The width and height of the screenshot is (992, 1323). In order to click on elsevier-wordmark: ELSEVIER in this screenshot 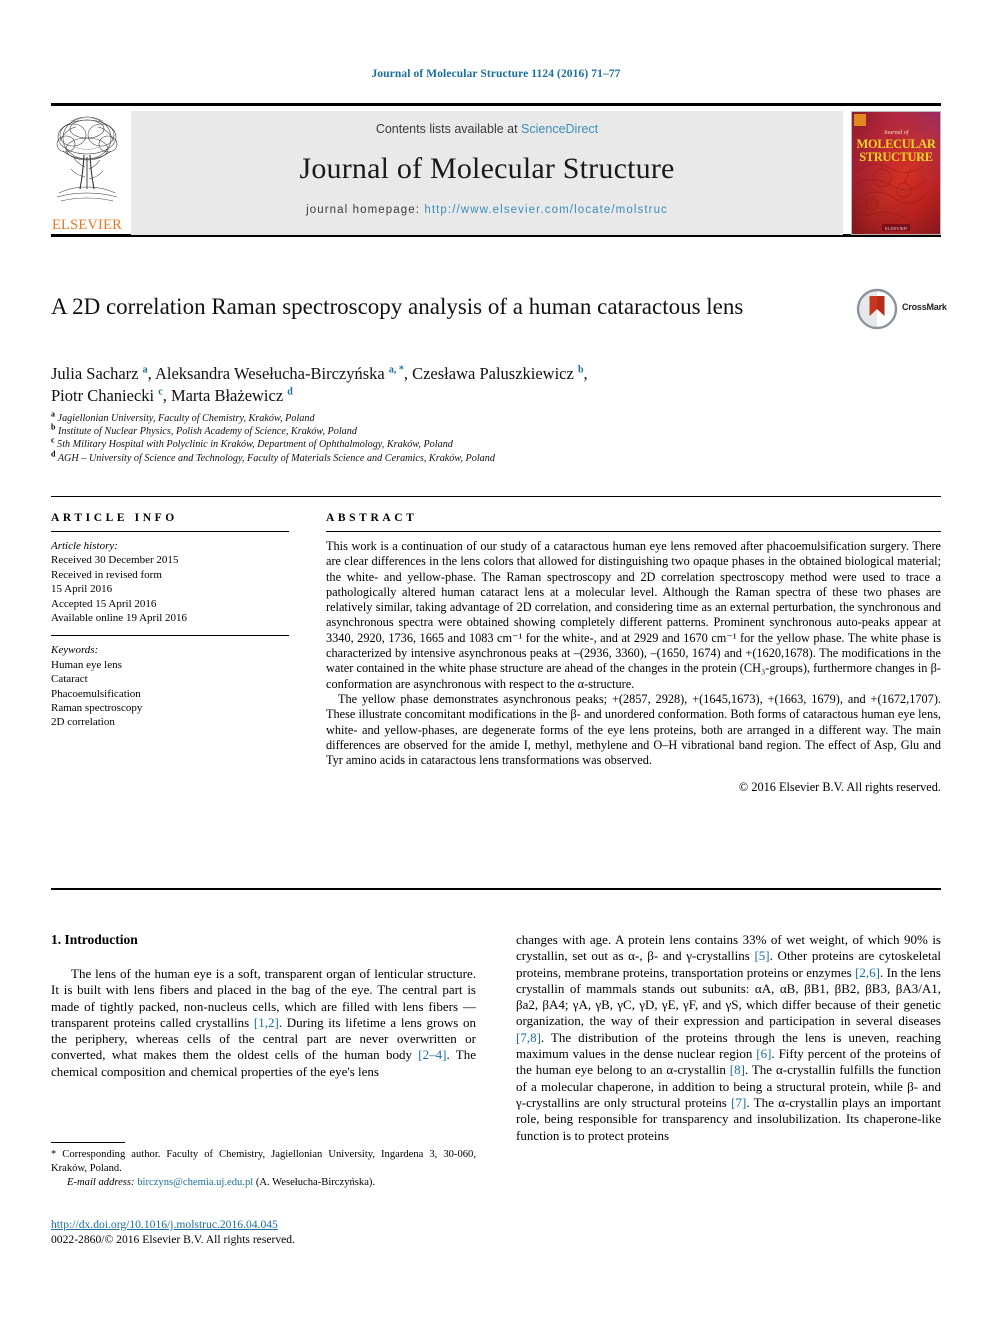, I will do `click(87, 225)`.